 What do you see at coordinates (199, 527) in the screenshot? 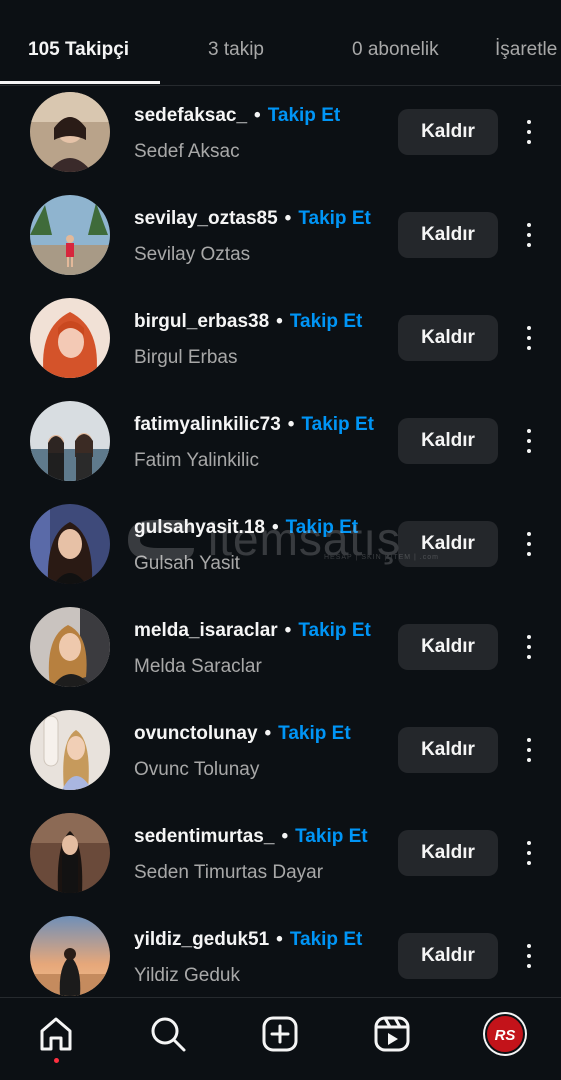
I see `username: gulsahyasit.18` at bounding box center [199, 527].